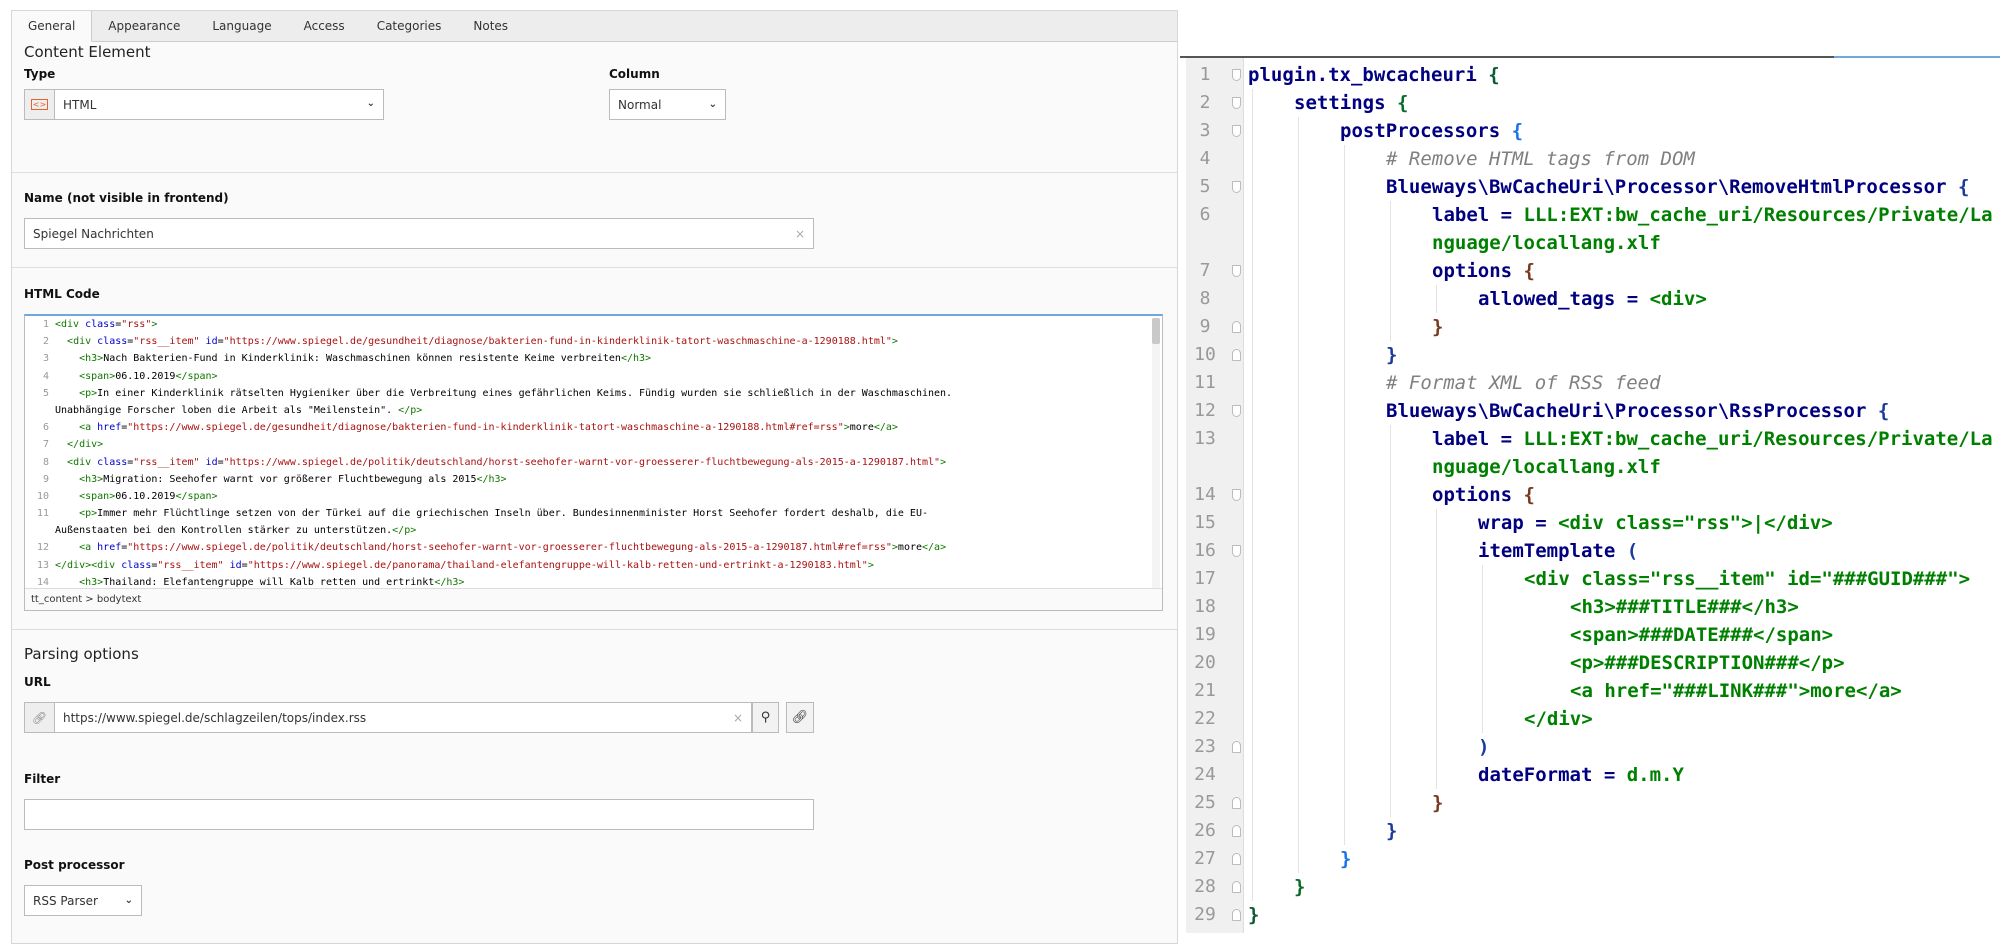  Describe the element at coordinates (42, 496) in the screenshot. I see `line-number: 10` at that location.